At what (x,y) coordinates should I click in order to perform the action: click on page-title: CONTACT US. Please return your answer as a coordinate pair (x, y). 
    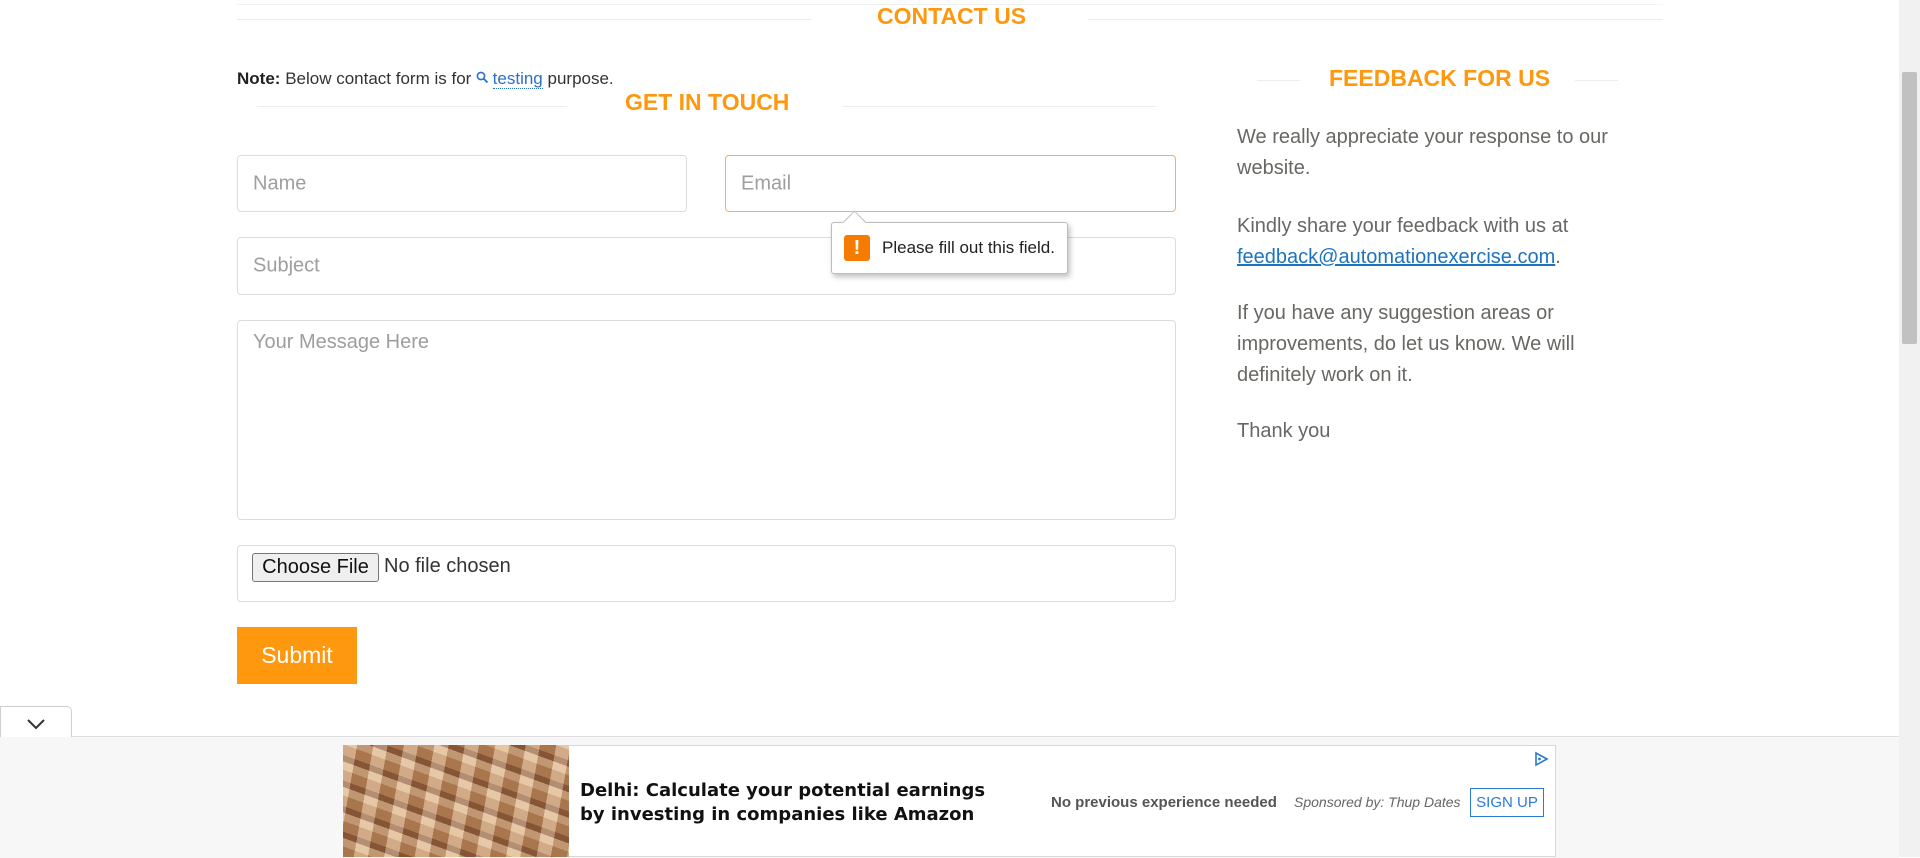
    Looking at the image, I should click on (952, 16).